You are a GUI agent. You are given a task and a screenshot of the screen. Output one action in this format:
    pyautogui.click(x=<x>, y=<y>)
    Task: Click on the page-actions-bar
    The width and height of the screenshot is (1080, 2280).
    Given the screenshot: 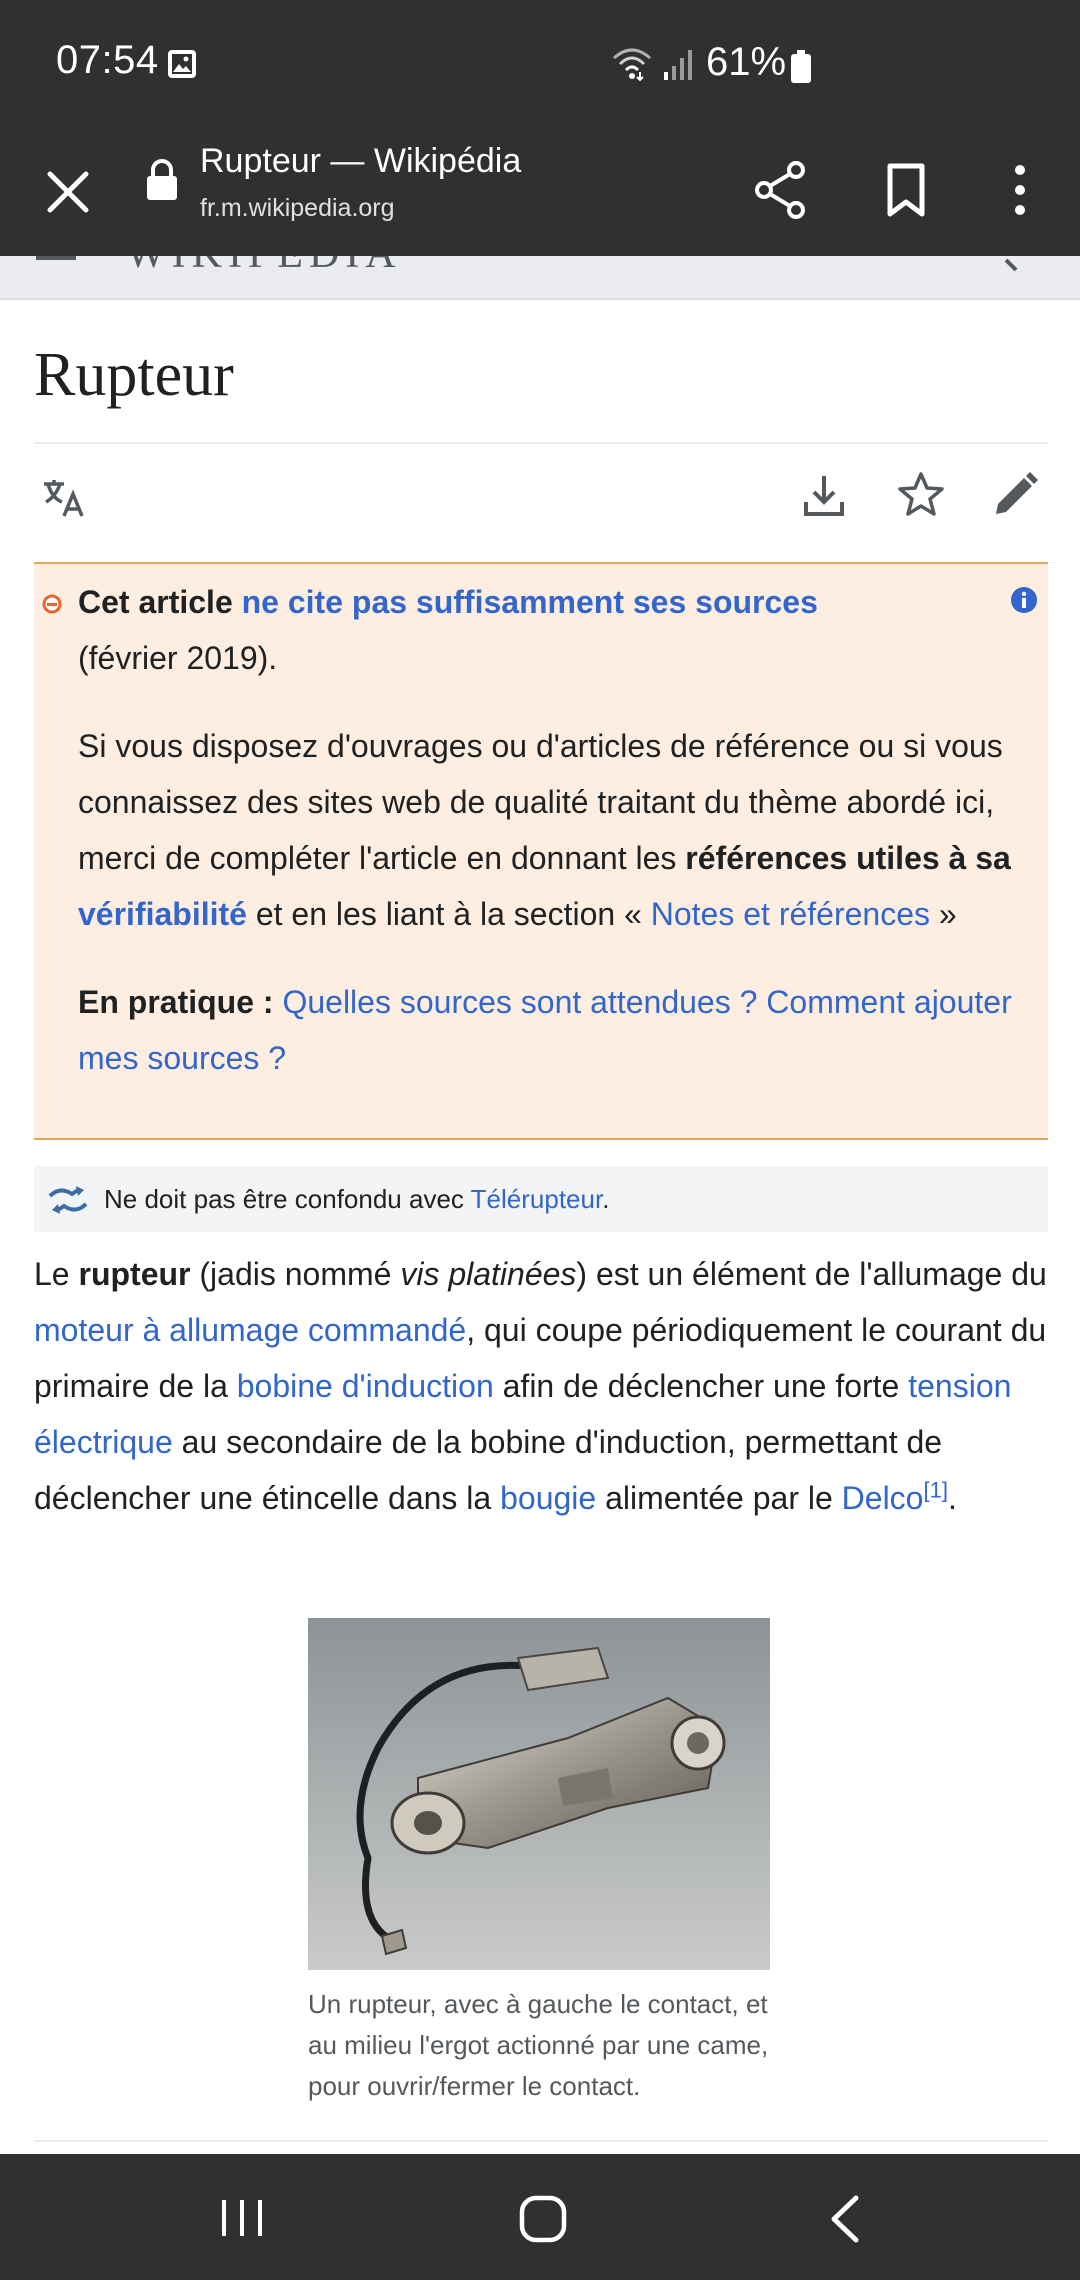 What is the action you would take?
    pyautogui.click(x=541, y=567)
    